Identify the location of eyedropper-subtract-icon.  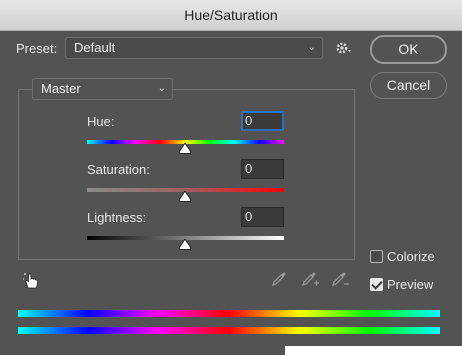
(340, 279).